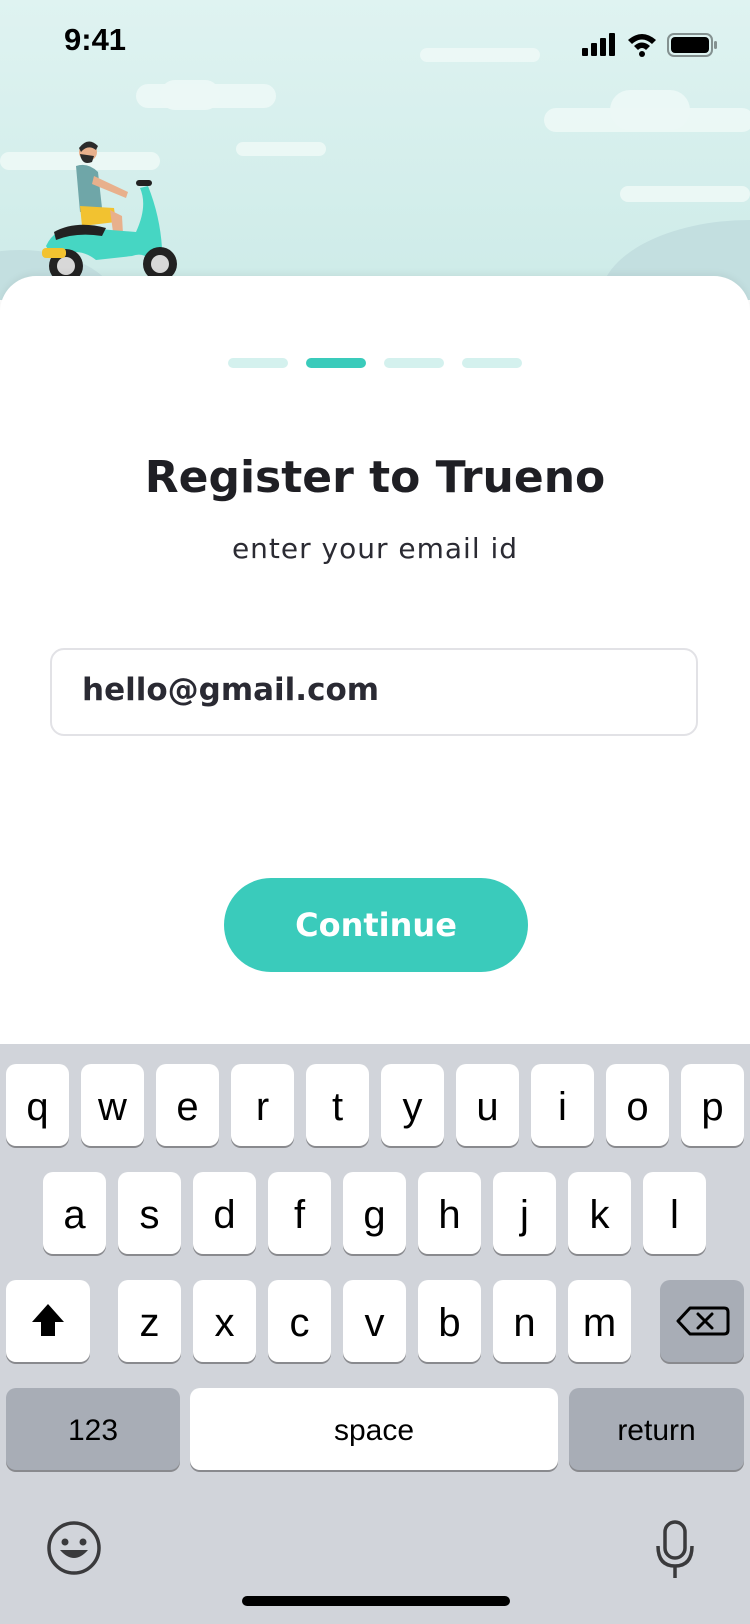 The image size is (750, 1624). I want to click on key-y: y, so click(412, 1105).